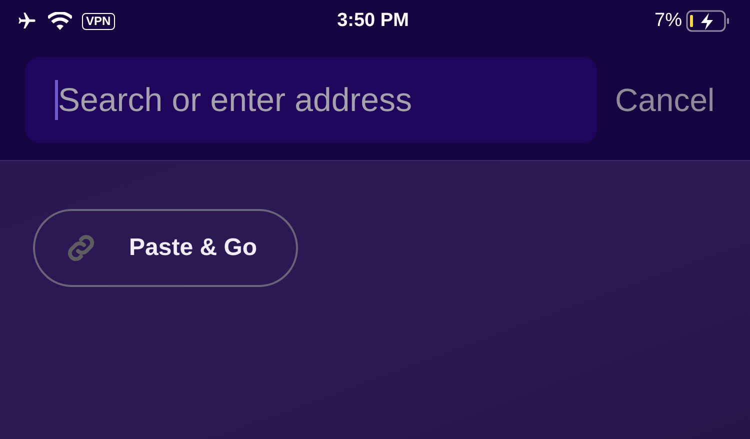  I want to click on airplane-icon, so click(27, 21).